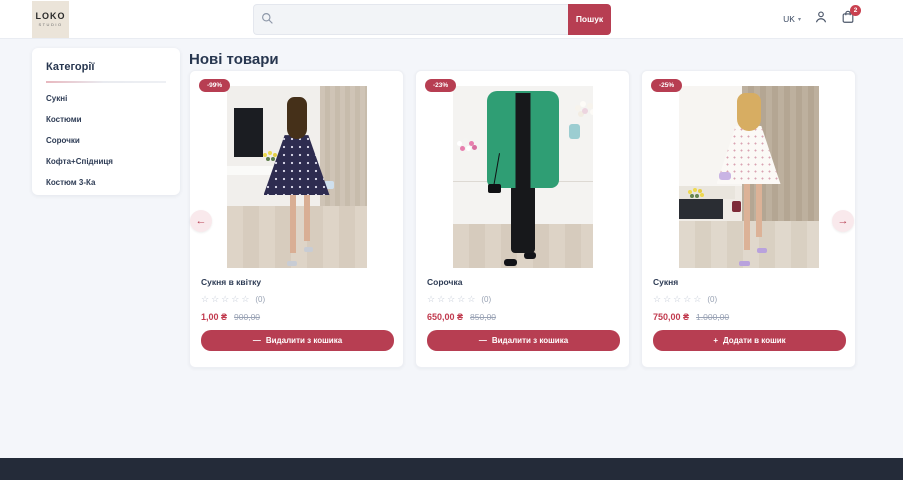  I want to click on sidebar-title: Категорії, so click(70, 67).